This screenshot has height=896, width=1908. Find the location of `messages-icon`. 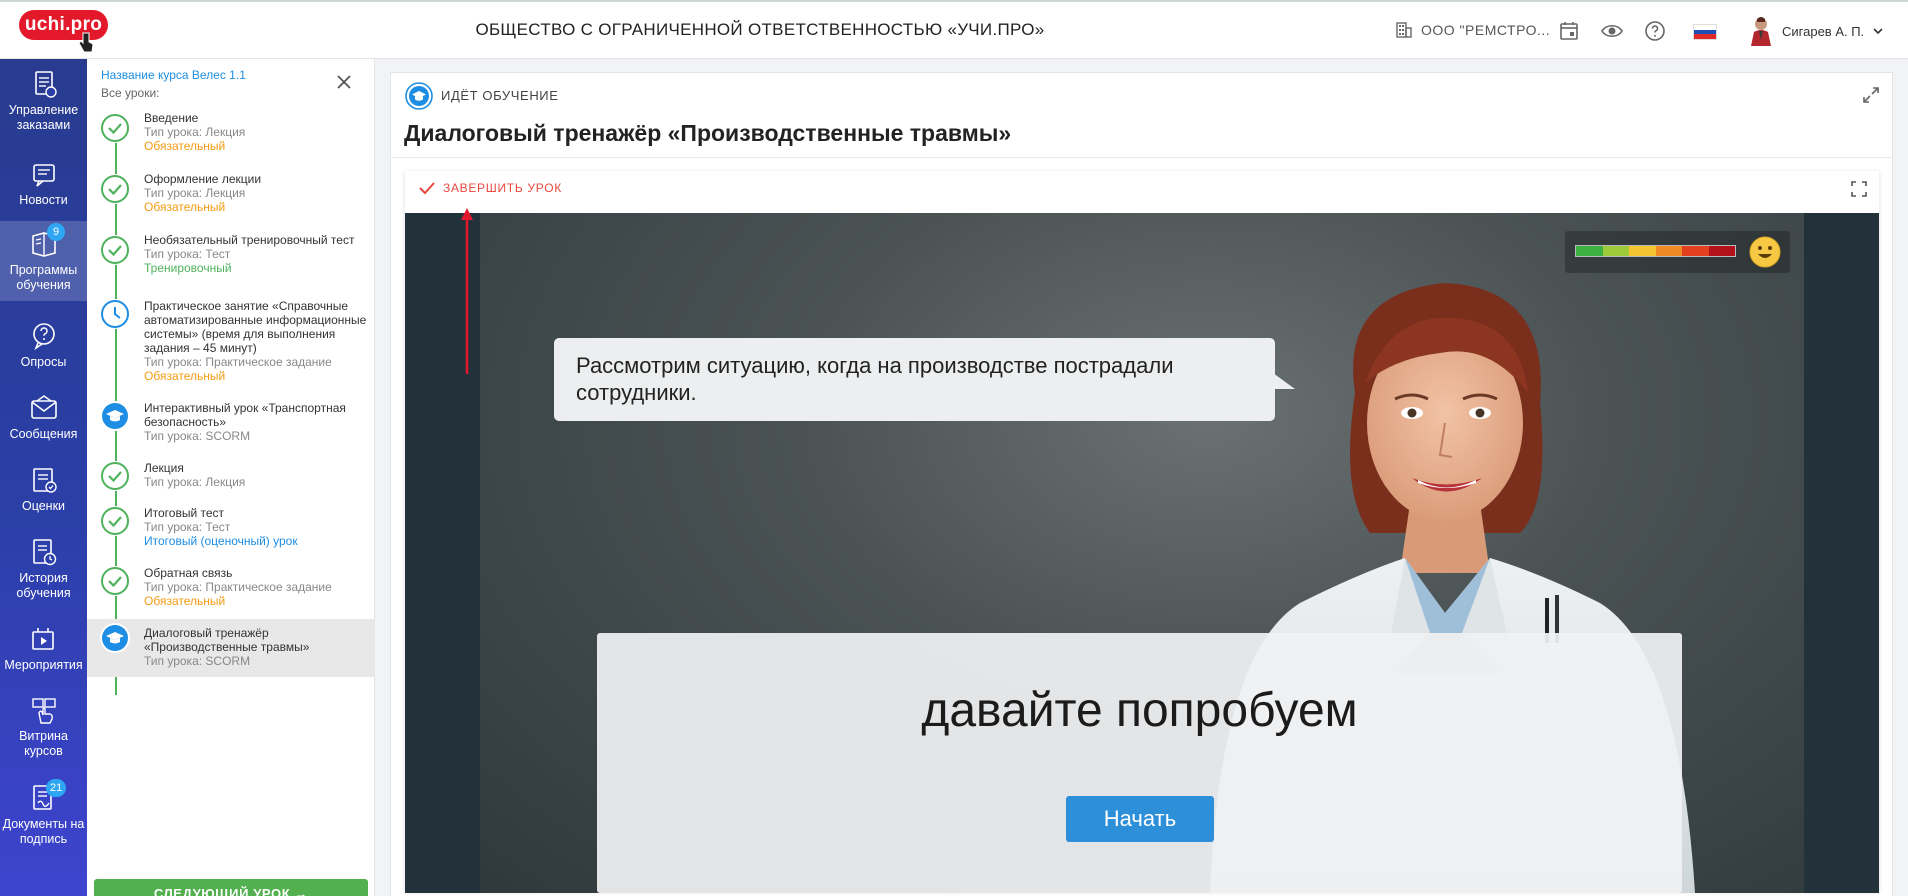

messages-icon is located at coordinates (43, 407).